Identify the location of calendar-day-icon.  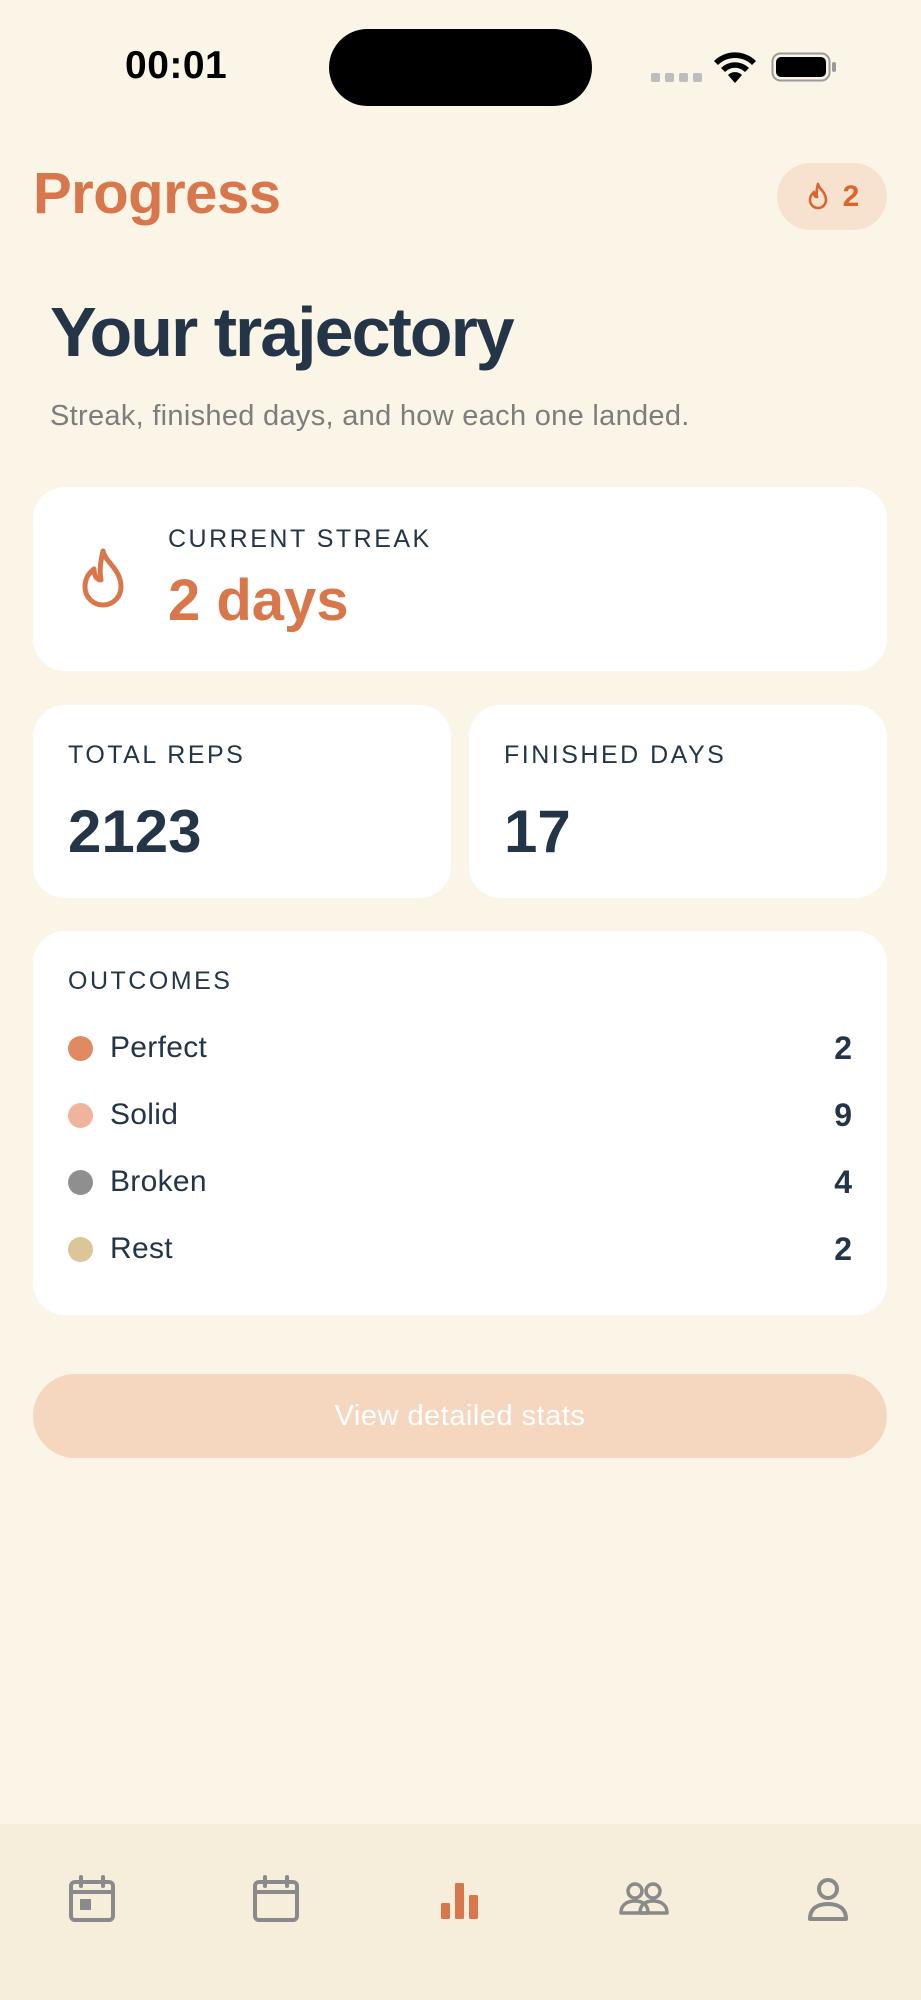
(92, 1898).